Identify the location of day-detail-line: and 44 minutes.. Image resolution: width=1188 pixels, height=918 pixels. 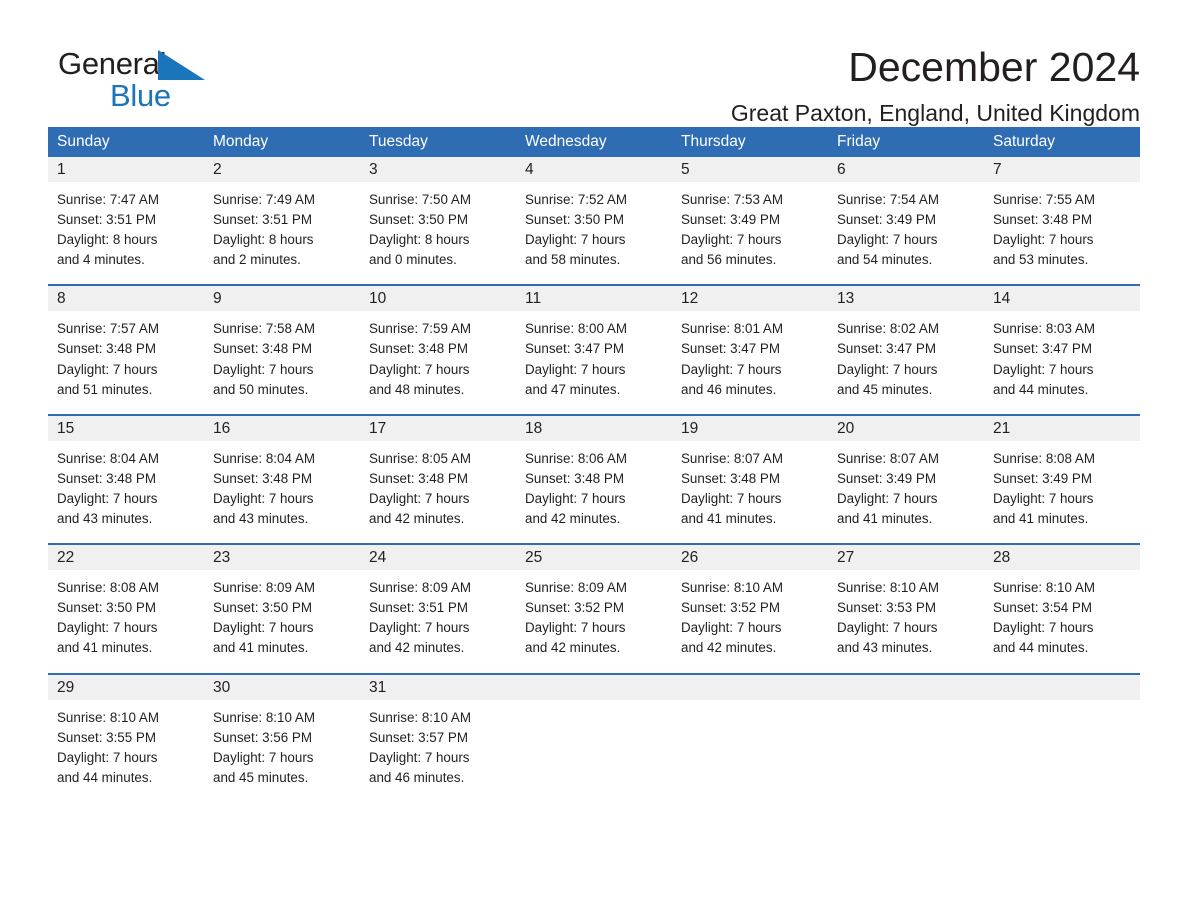
(1041, 648).